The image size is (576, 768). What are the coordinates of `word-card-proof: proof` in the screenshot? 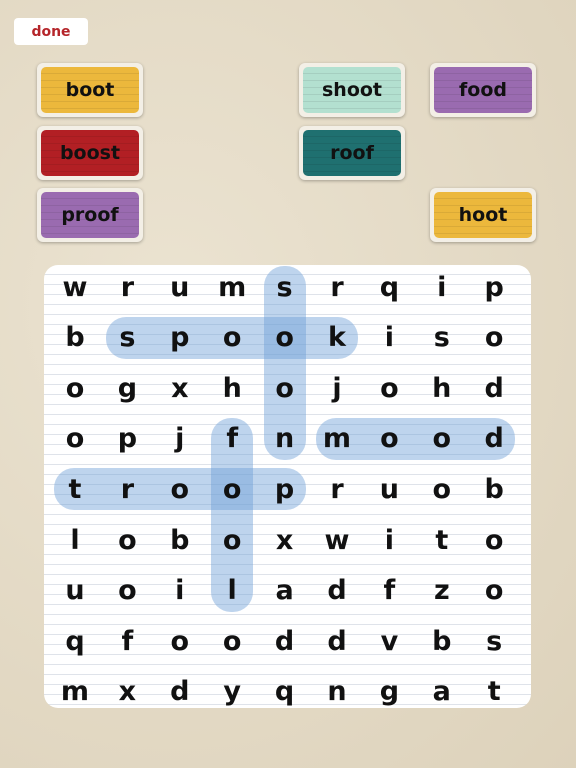 It's located at (90, 215).